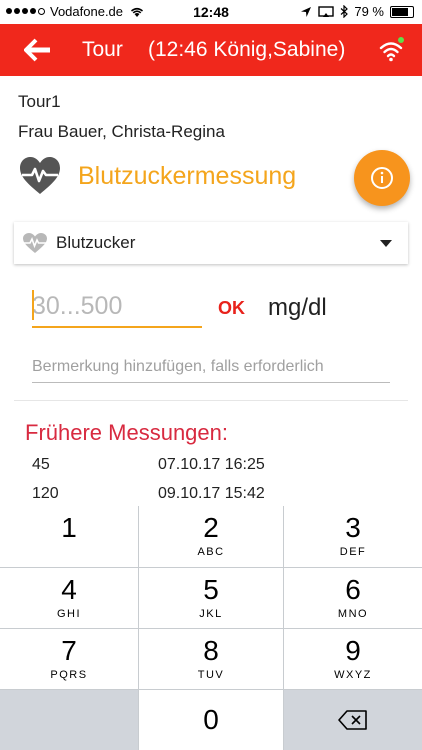 This screenshot has height=750, width=422. Describe the element at coordinates (211, 400) in the screenshot. I see `divider` at that location.